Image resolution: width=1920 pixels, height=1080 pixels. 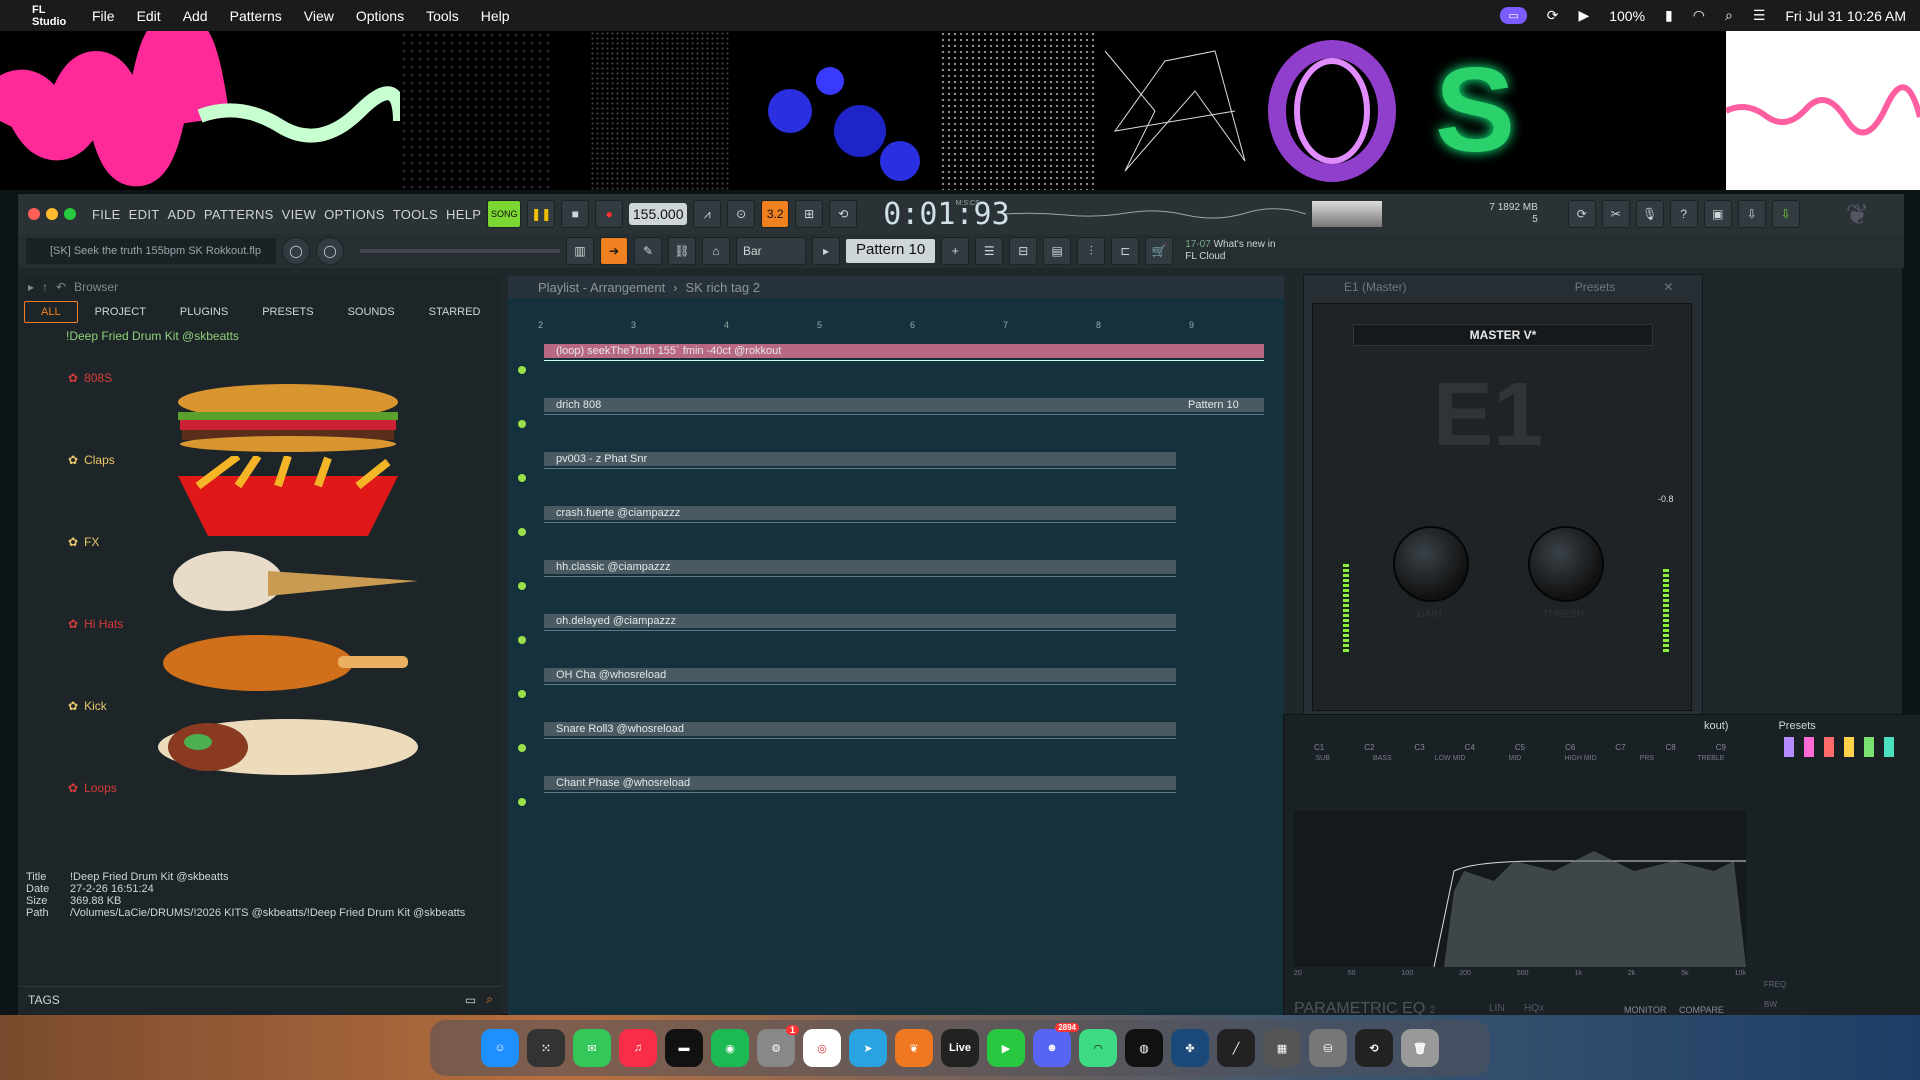 I want to click on fl-menu-edit: EDIT, so click(x=144, y=214).